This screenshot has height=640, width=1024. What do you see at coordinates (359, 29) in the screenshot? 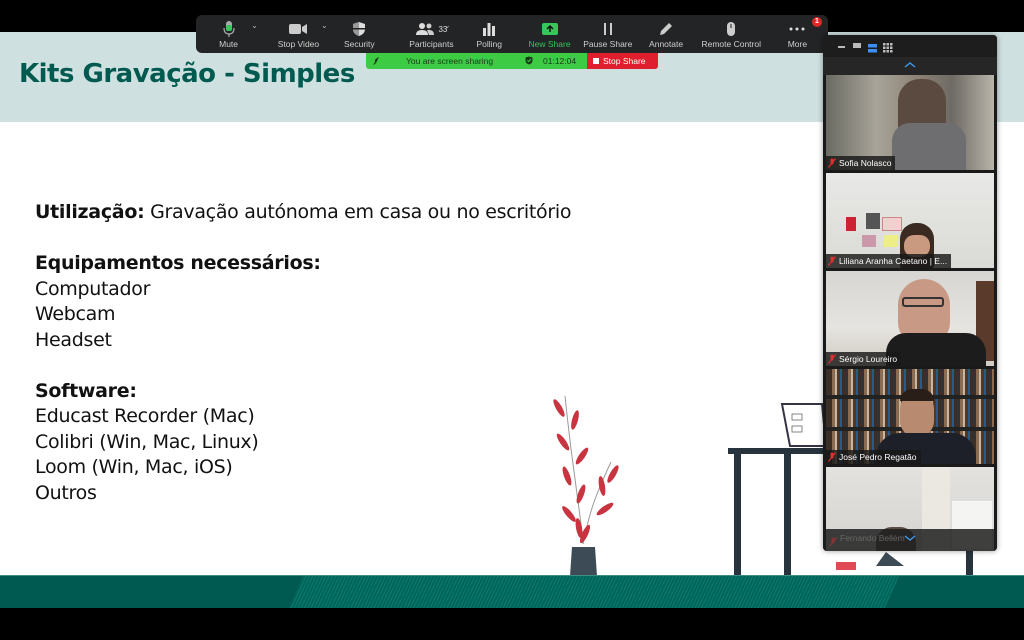
I see `shield-icon` at bounding box center [359, 29].